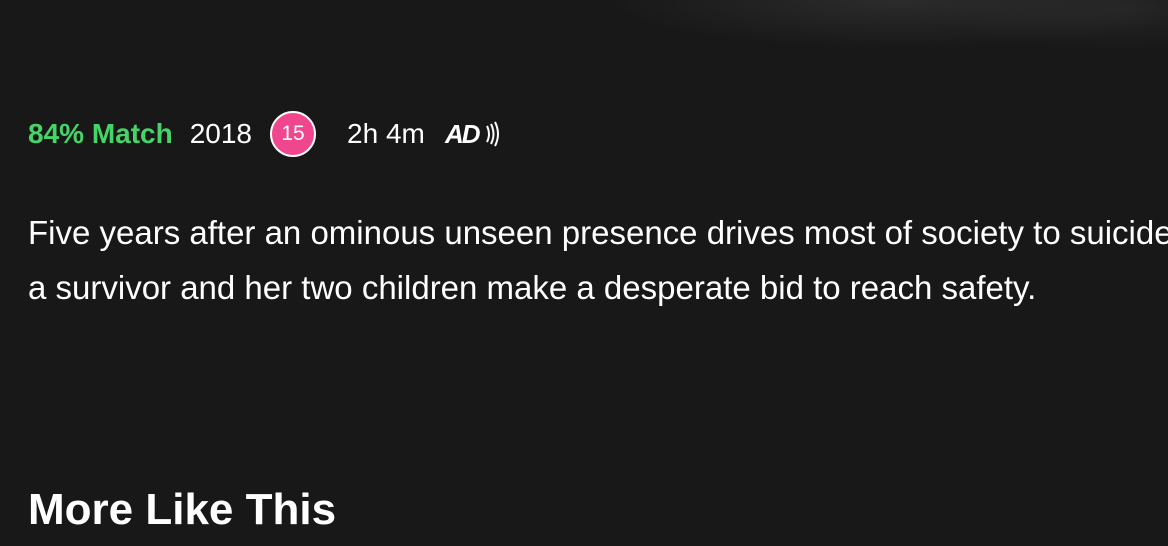 Image resolution: width=1168 pixels, height=546 pixels. What do you see at coordinates (182, 509) in the screenshot?
I see `more-like-this-heading: More Like This` at bounding box center [182, 509].